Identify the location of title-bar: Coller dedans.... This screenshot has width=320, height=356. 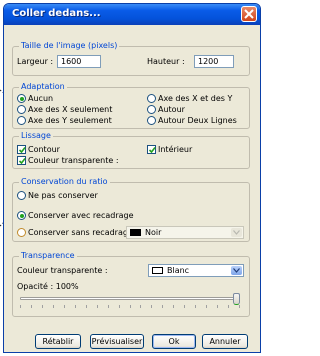
(132, 14).